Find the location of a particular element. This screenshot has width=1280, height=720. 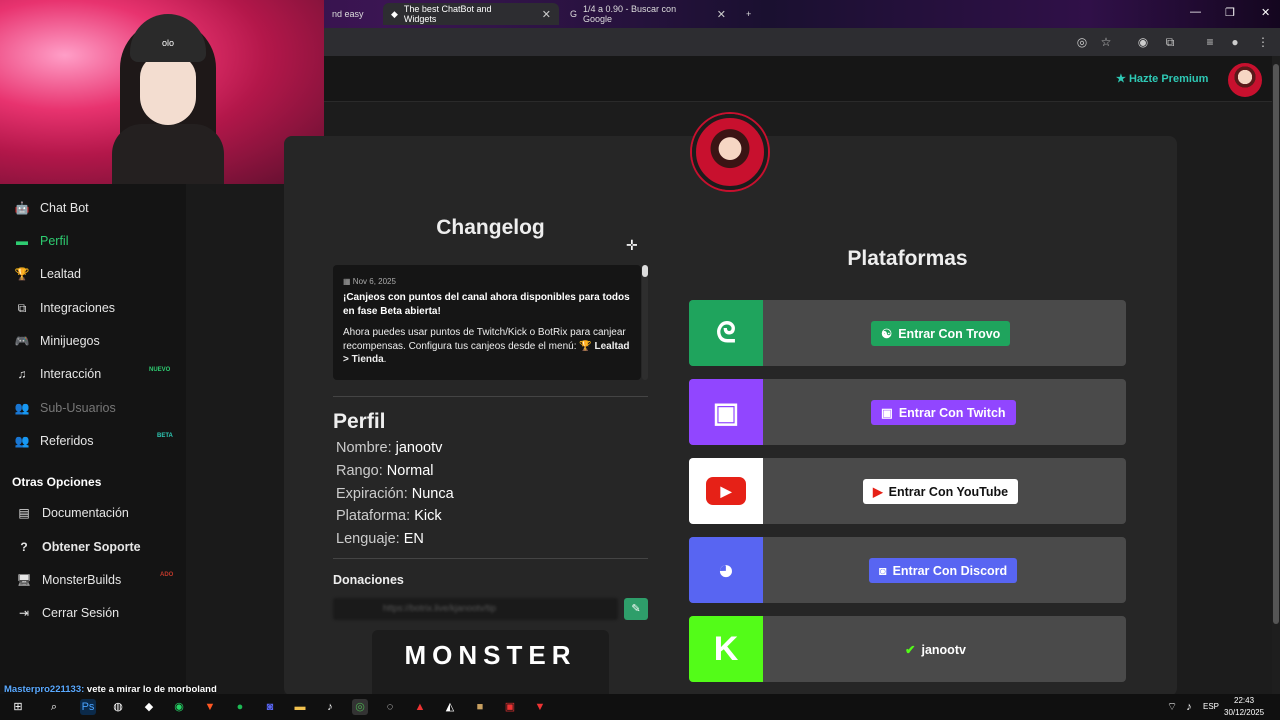

other-options-heading: Otras Opciones is located at coordinates (57, 482).